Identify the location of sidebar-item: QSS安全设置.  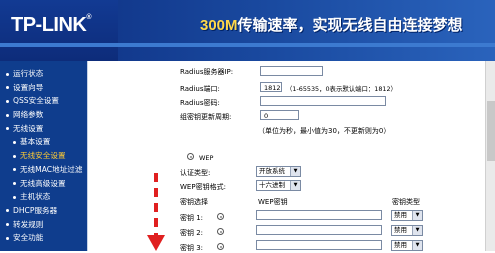
(44, 101).